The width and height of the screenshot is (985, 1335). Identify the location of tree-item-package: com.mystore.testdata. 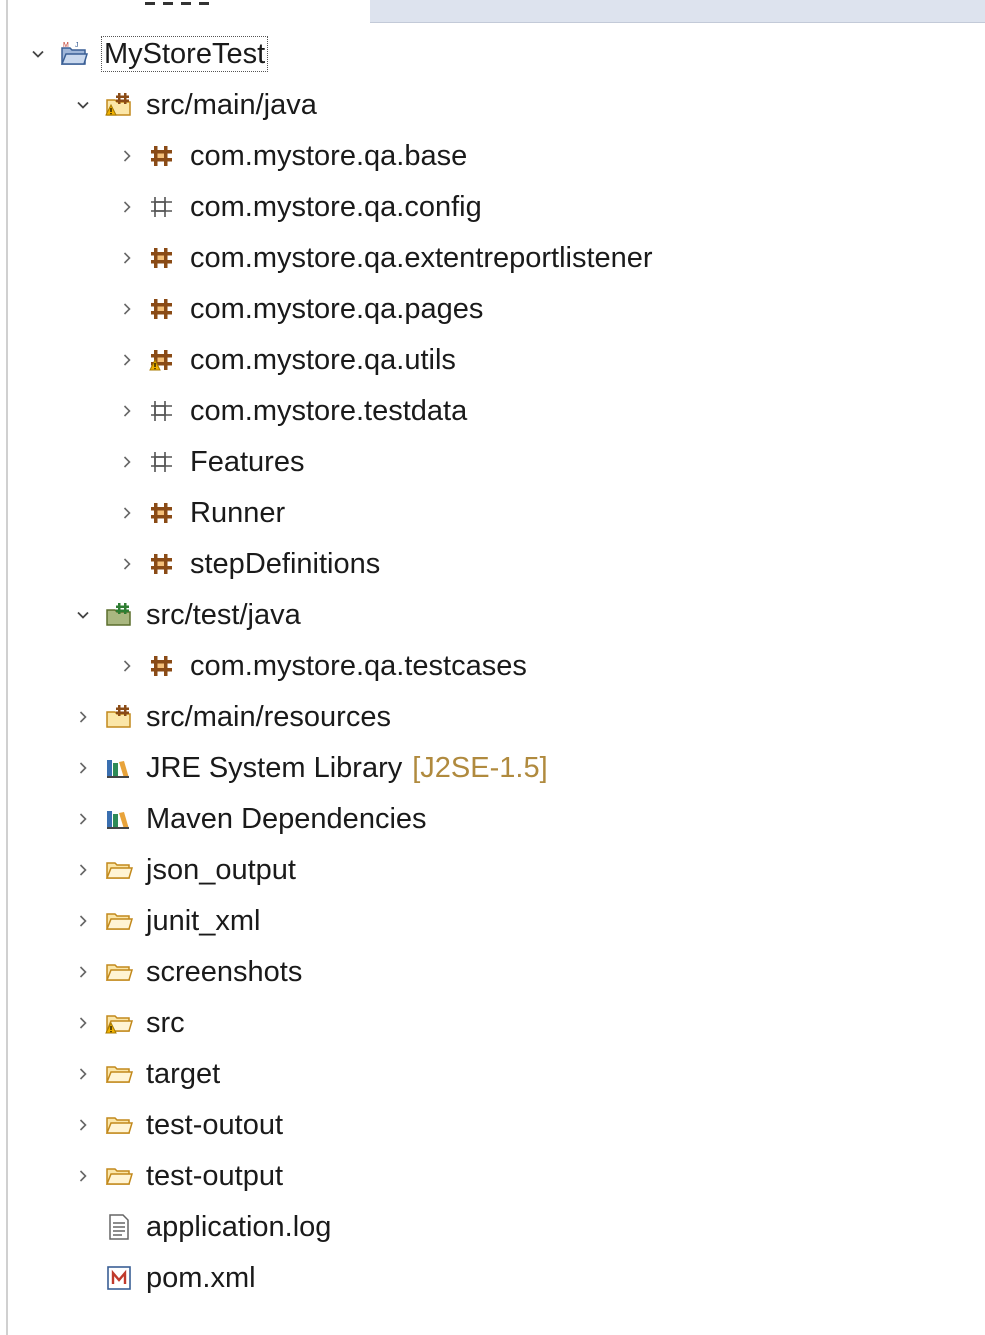
(291, 410).